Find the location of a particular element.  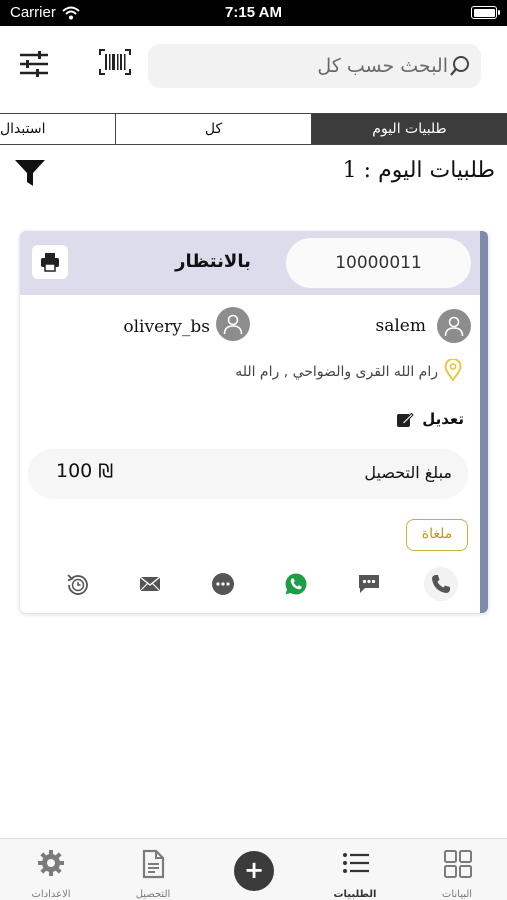

order-status: بالانتظار is located at coordinates (213, 261).